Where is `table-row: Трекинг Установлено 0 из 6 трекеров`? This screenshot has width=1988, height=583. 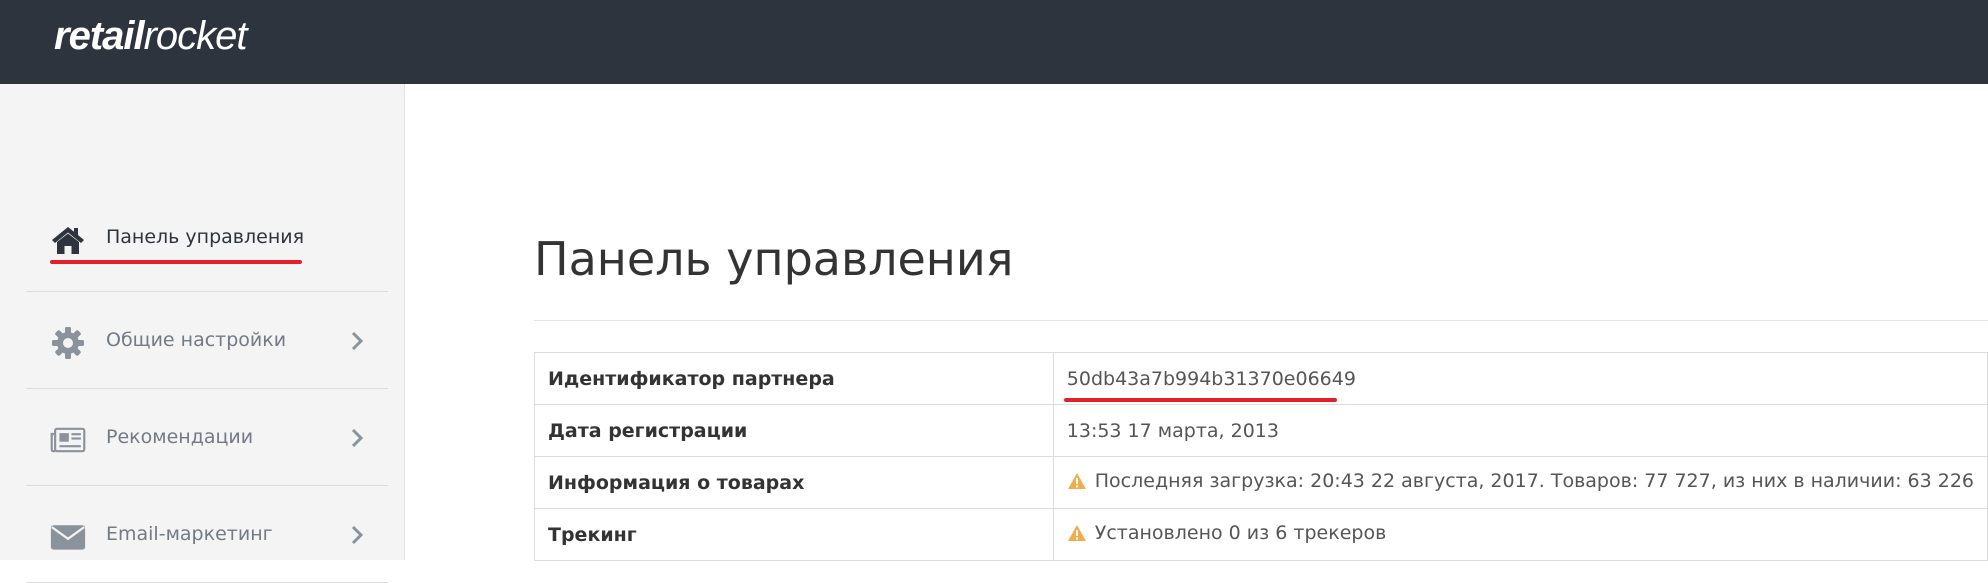
table-row: Трекинг Установлено 0 из 6 трекеров is located at coordinates (1261, 534).